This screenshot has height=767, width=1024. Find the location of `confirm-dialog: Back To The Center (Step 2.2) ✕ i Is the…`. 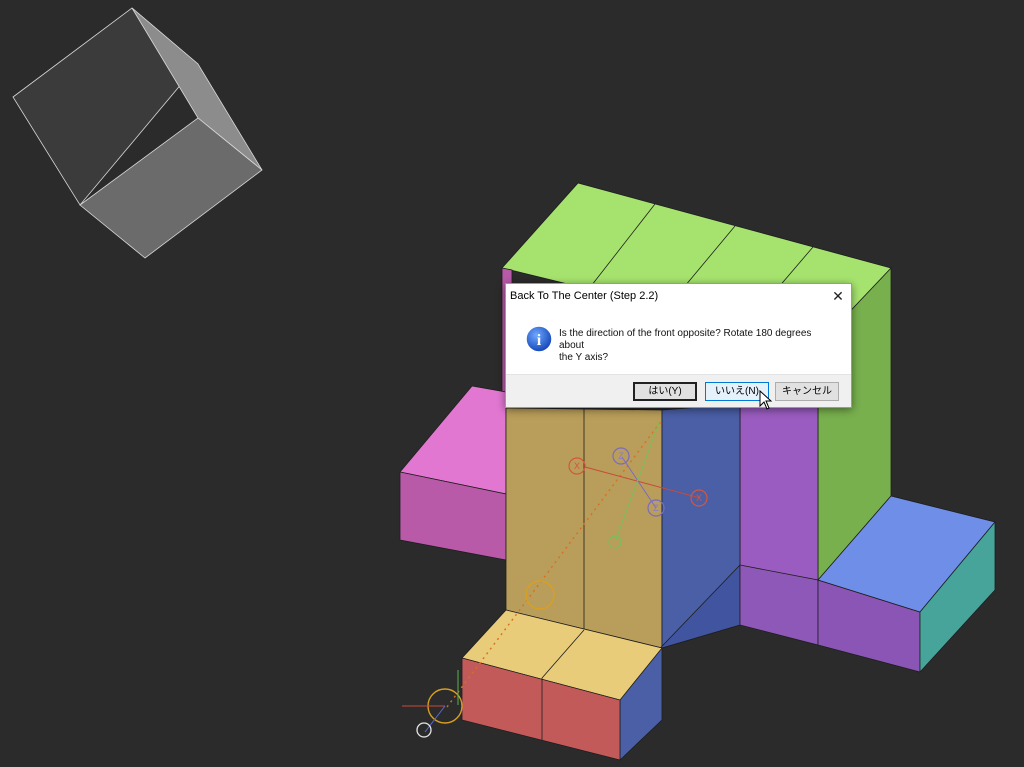

confirm-dialog: Back To The Center (Step 2.2) ✕ i Is the… is located at coordinates (678, 345).